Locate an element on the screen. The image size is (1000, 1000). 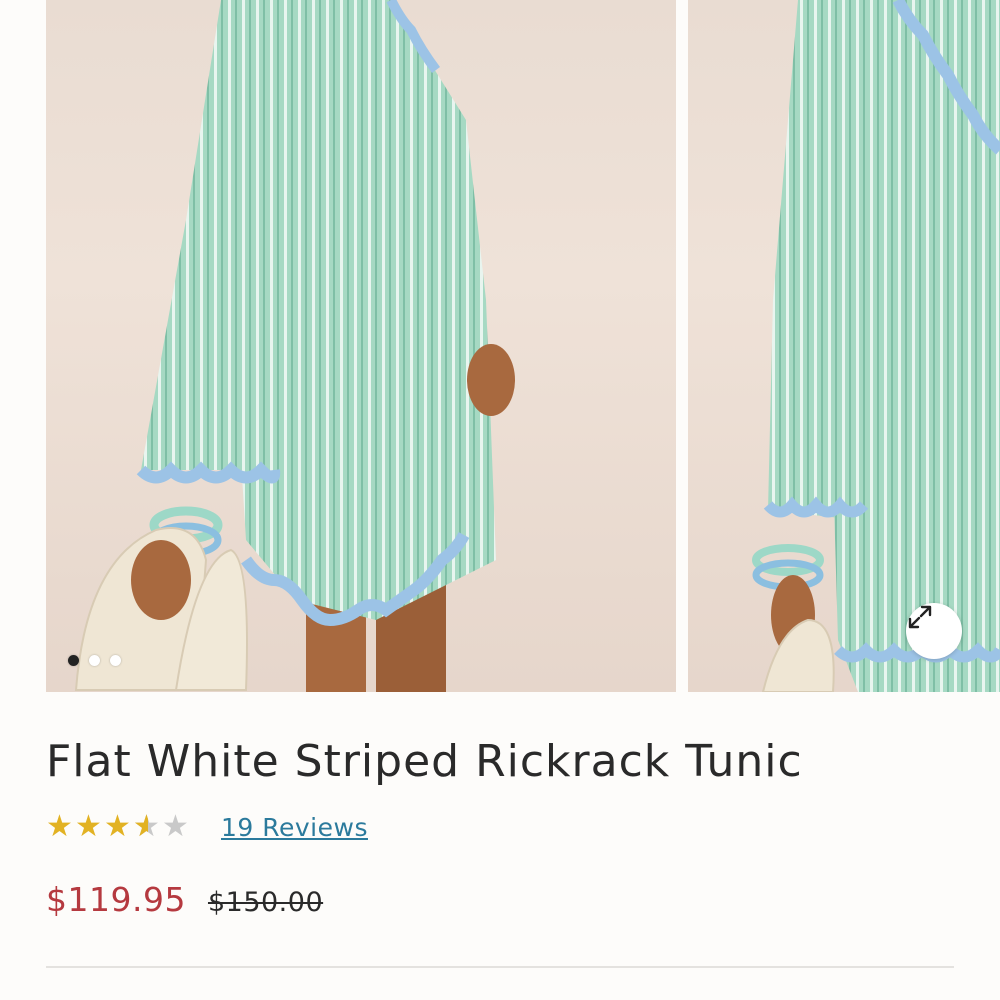
carousel-dots is located at coordinates (94, 660).